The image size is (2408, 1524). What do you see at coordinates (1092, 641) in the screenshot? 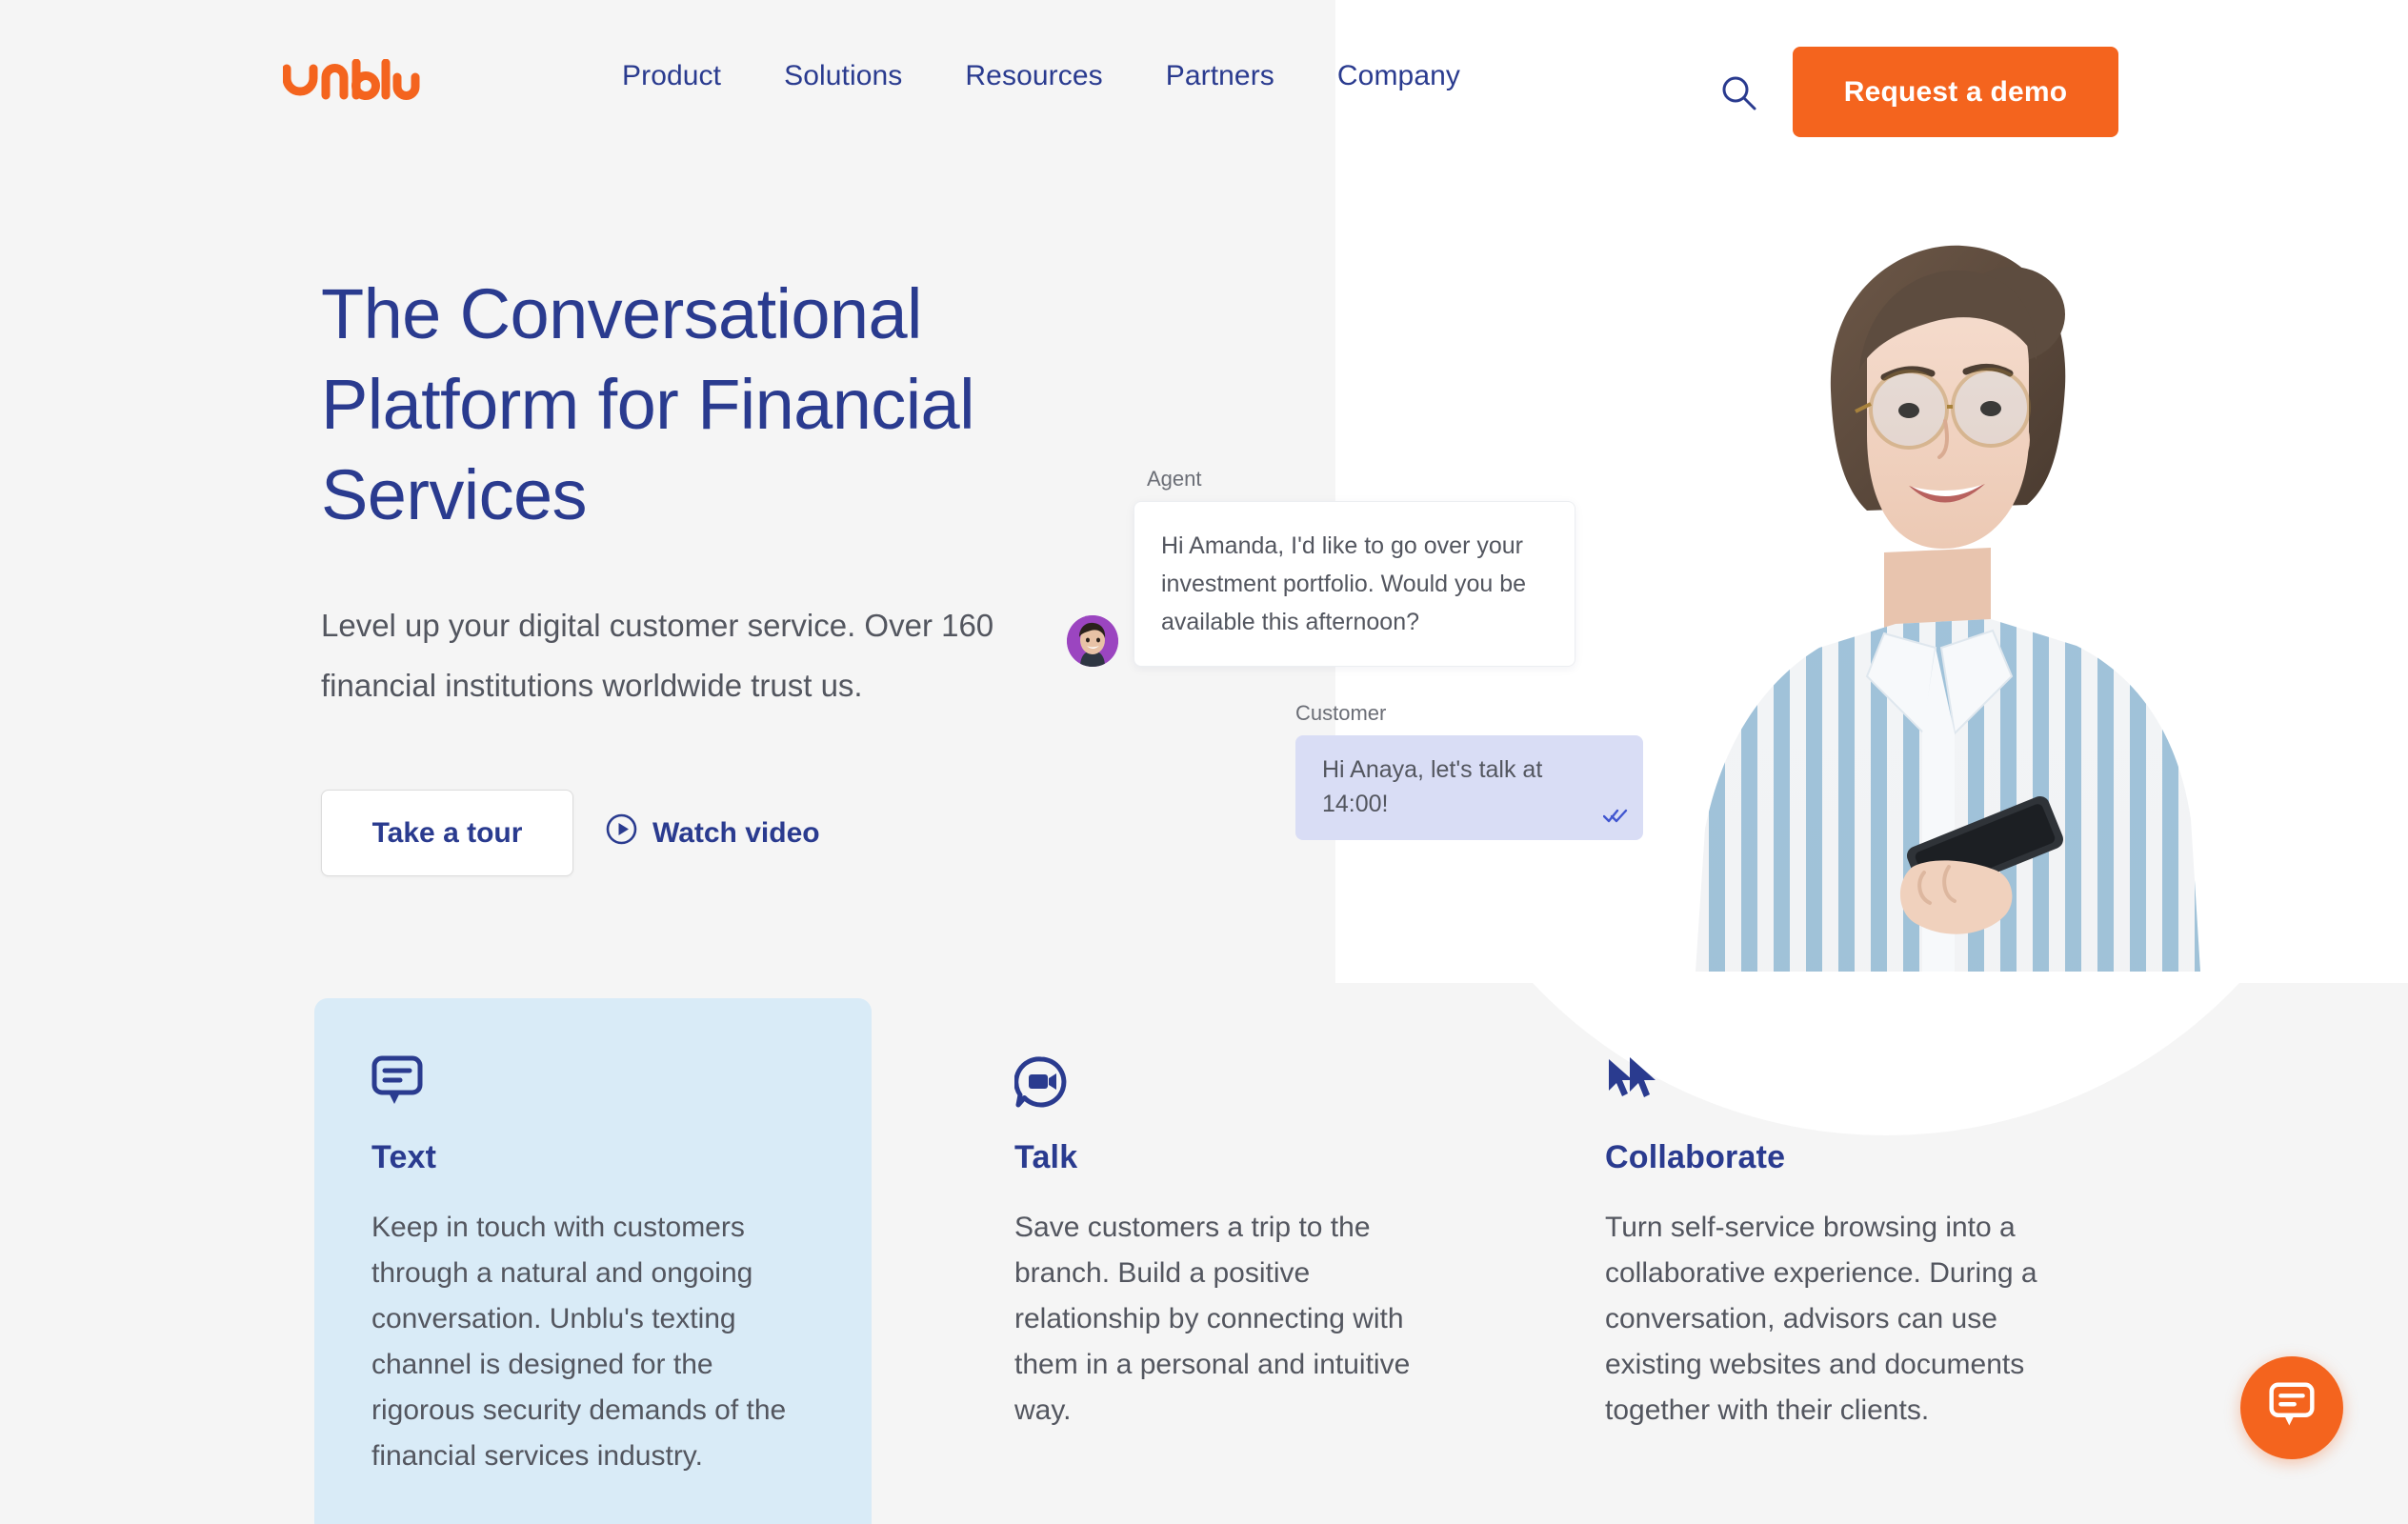
I see `agent-avatar` at bounding box center [1092, 641].